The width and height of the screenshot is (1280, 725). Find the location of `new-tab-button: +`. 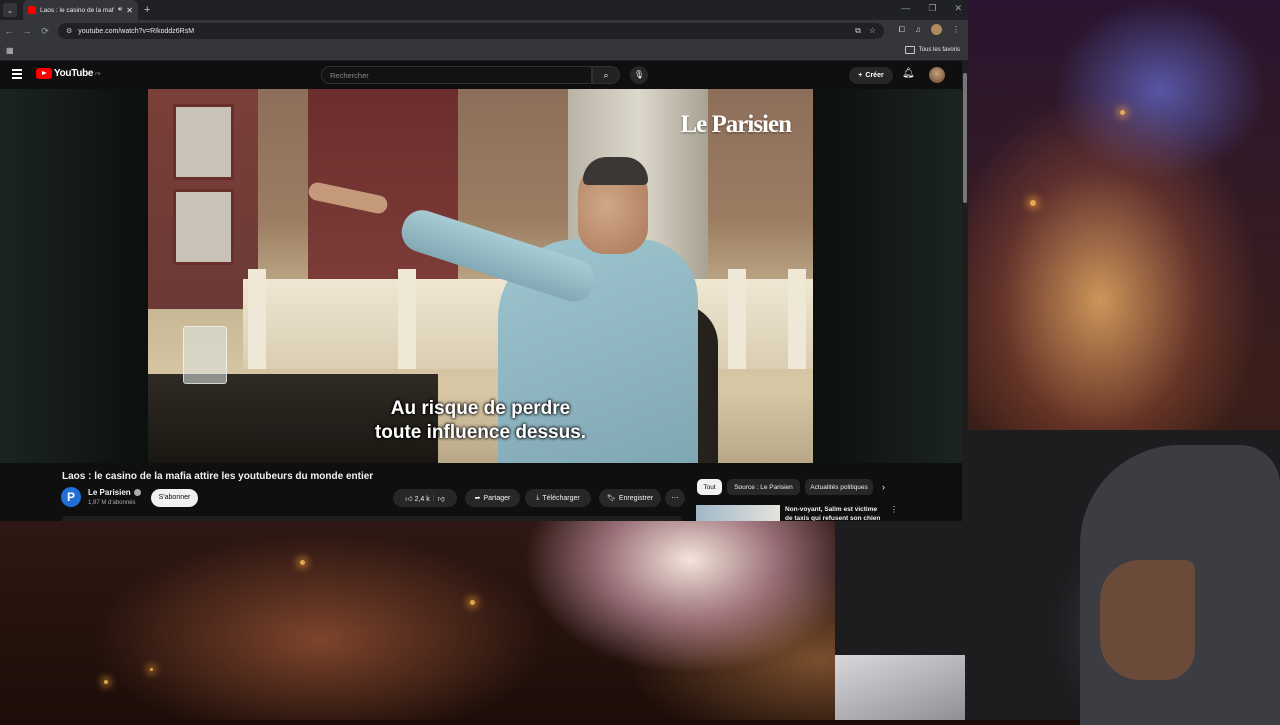

new-tab-button: + is located at coordinates (147, 10).